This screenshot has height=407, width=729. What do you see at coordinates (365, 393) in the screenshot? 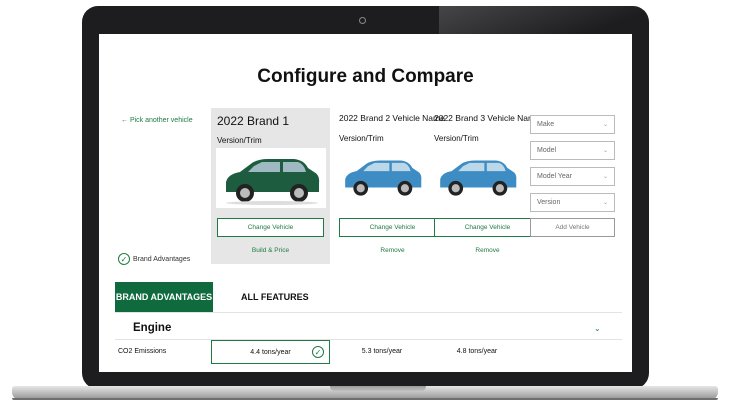
I see `laptop-base` at bounding box center [365, 393].